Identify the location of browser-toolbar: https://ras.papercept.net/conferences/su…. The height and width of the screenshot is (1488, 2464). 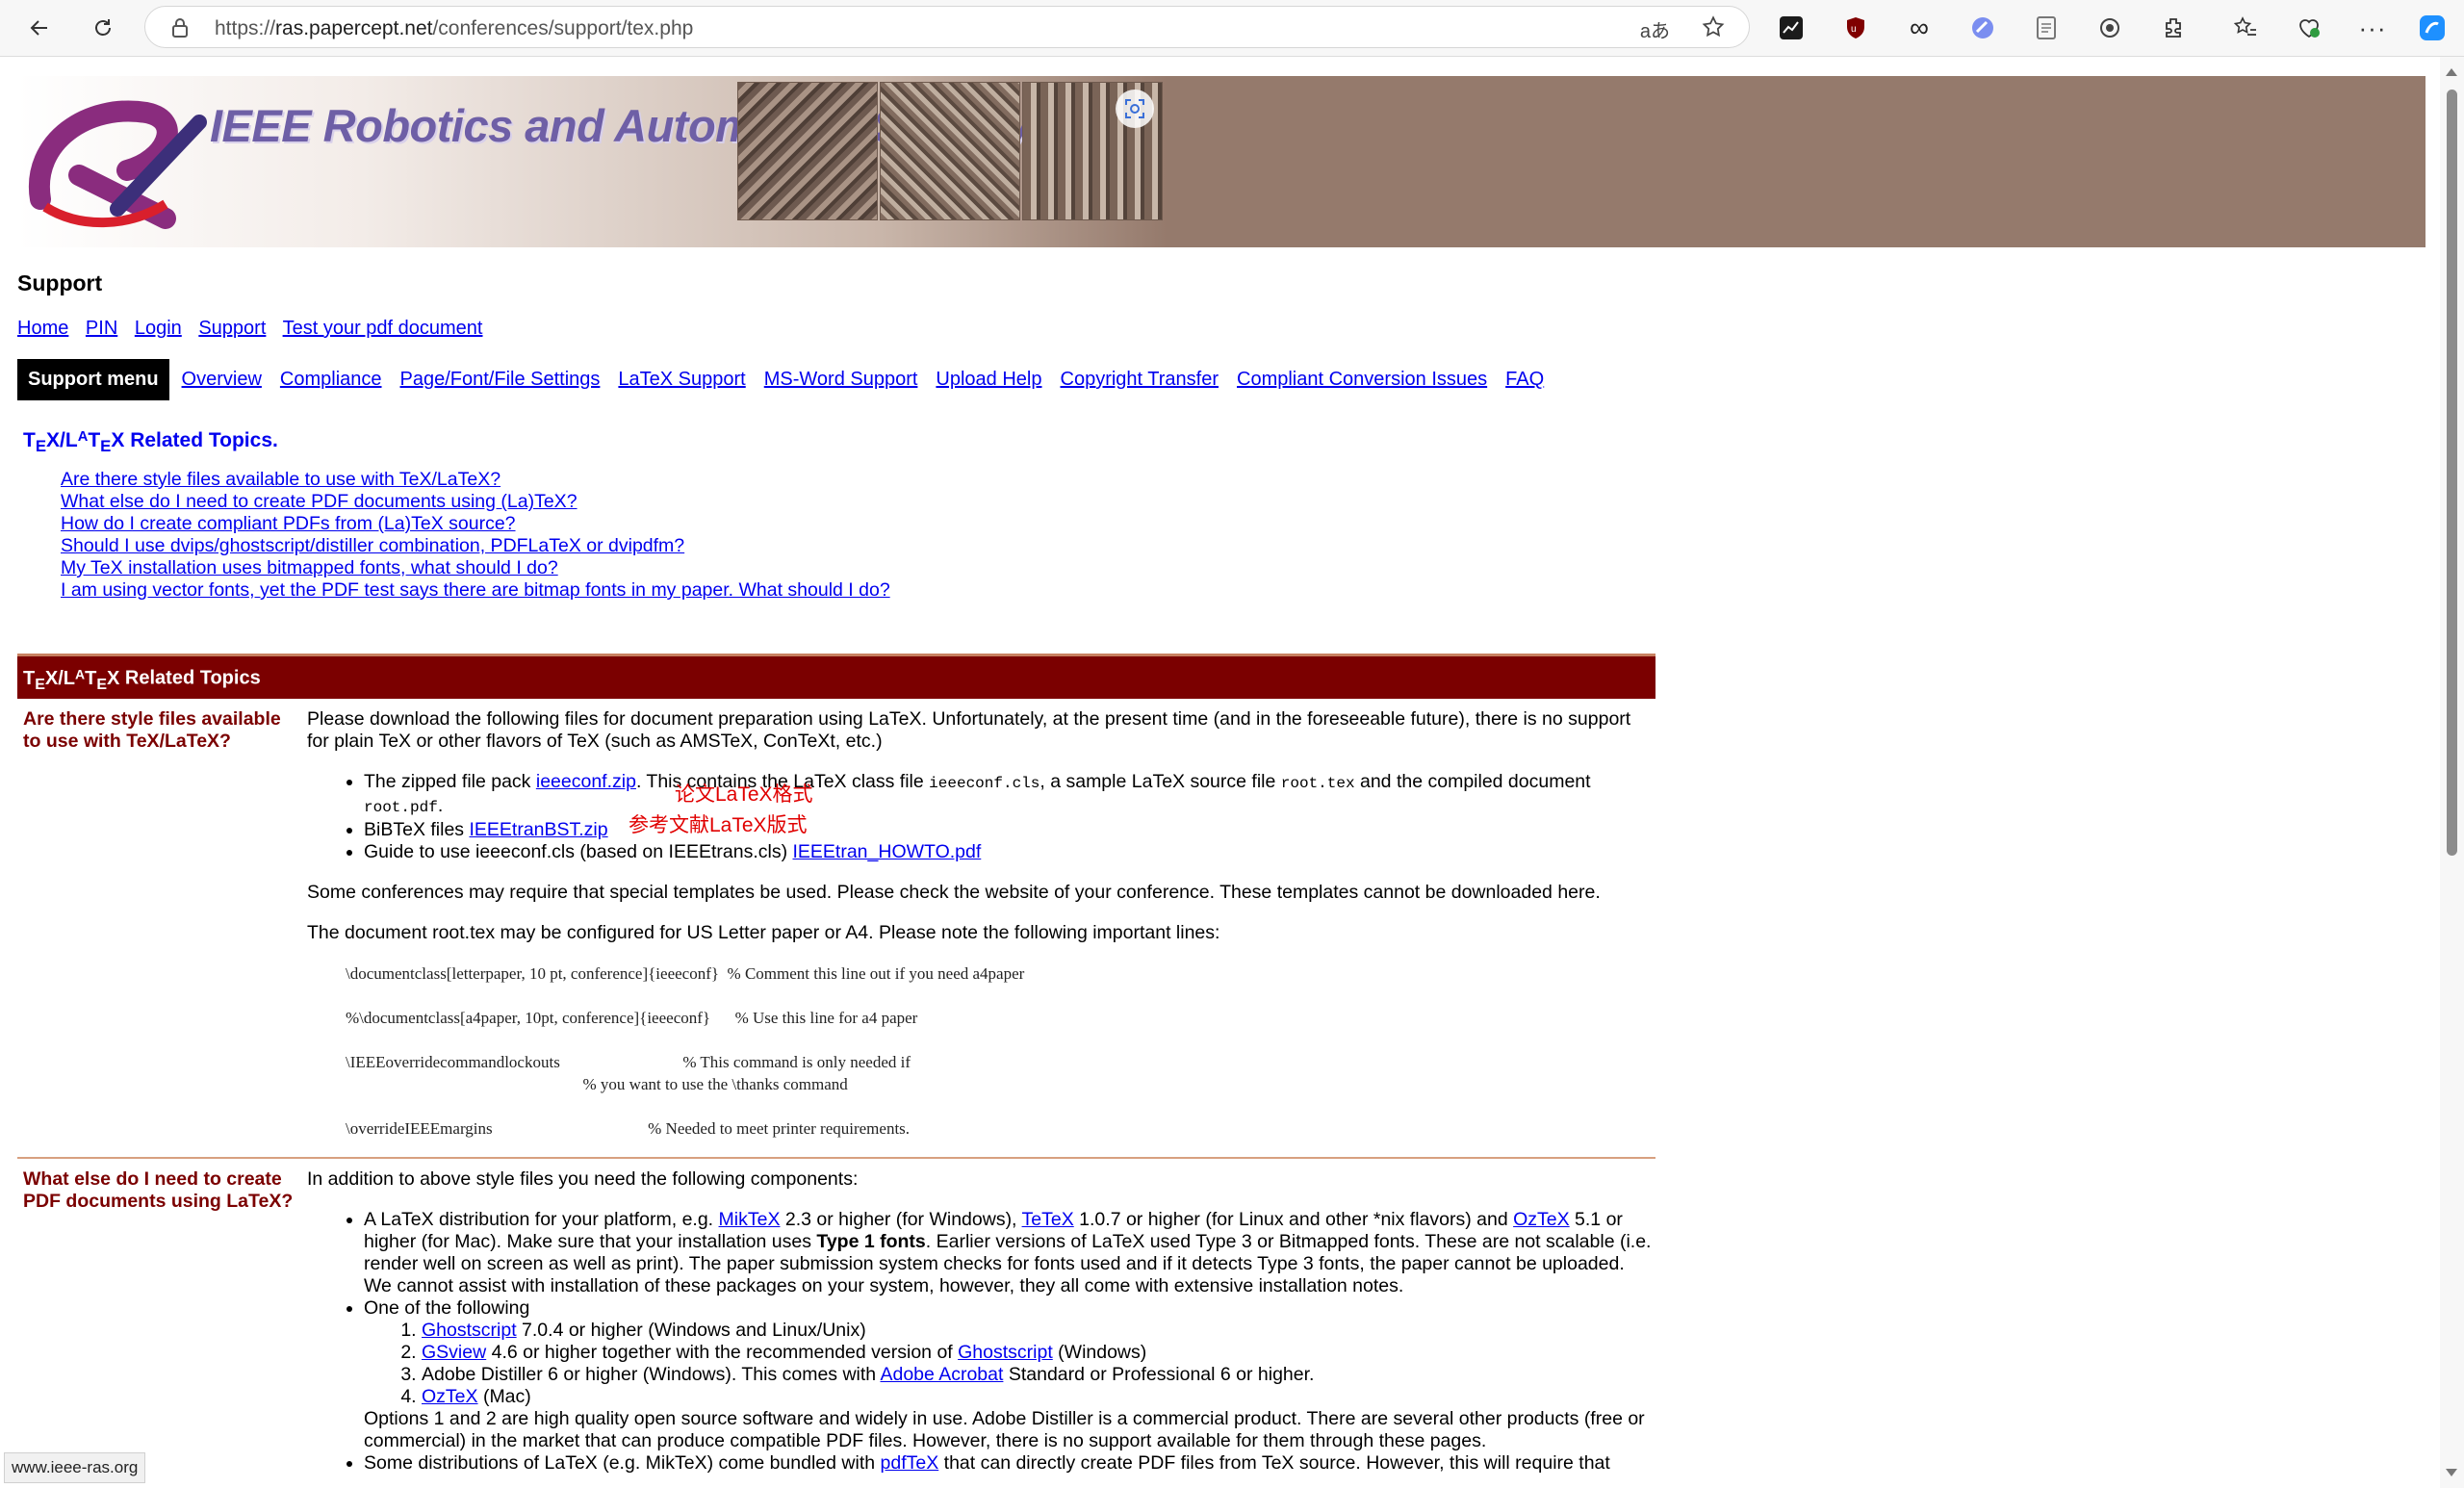
(1232, 29).